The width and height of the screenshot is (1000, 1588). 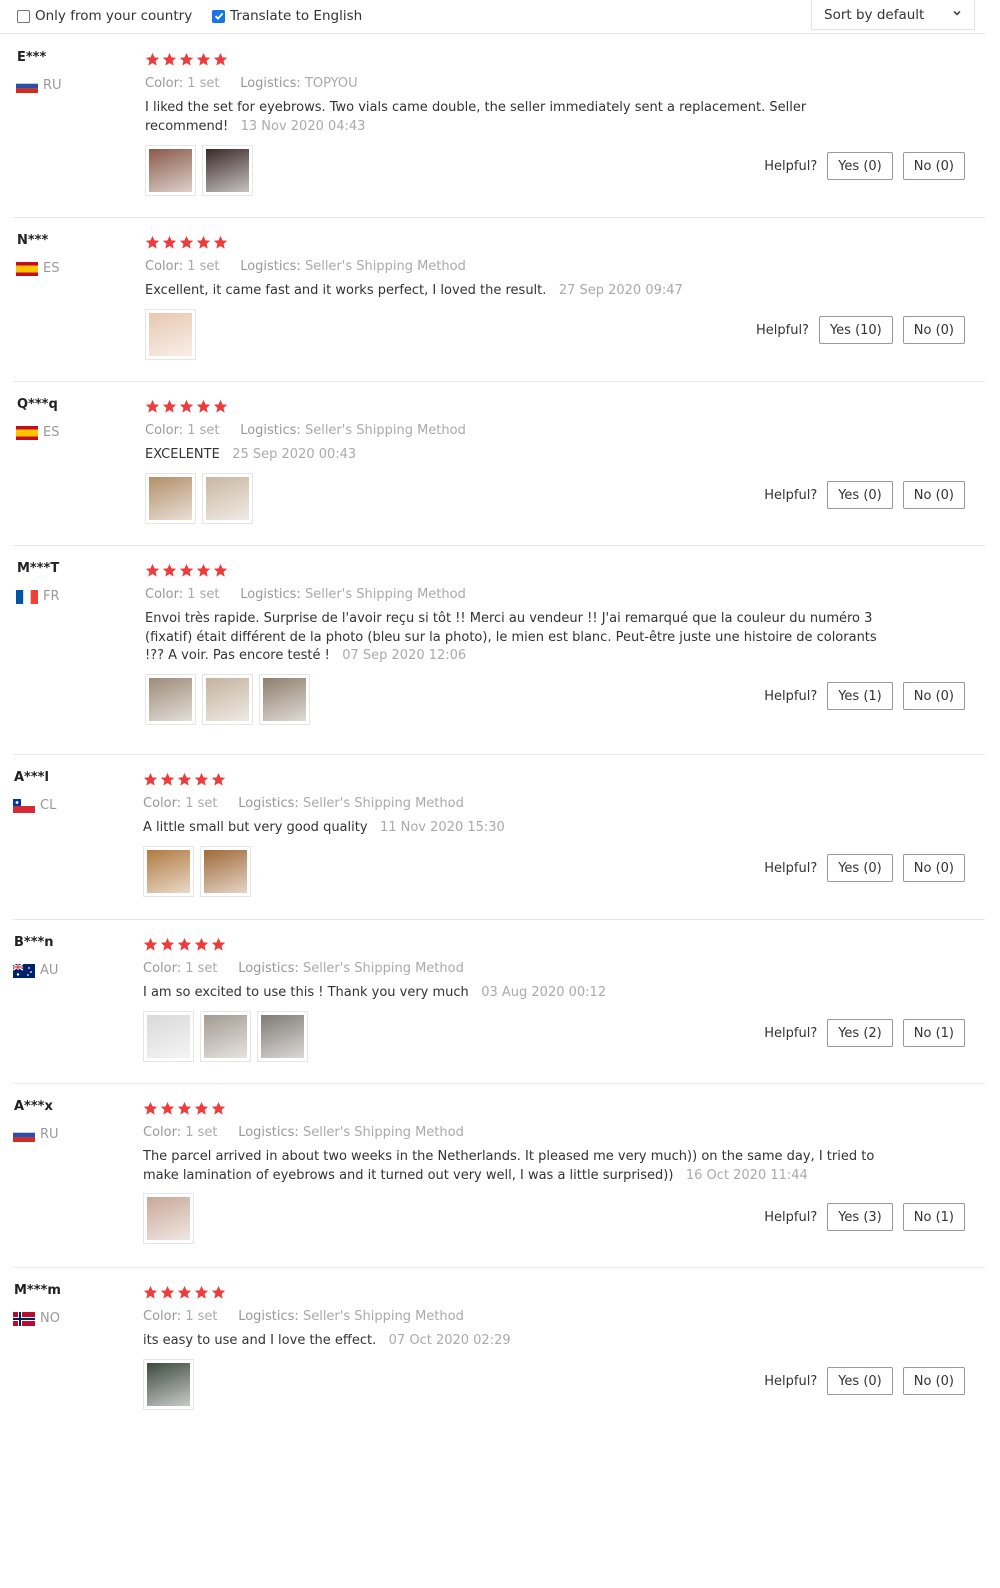 What do you see at coordinates (893, 15) in the screenshot?
I see `sort-dropdown: Sort by default` at bounding box center [893, 15].